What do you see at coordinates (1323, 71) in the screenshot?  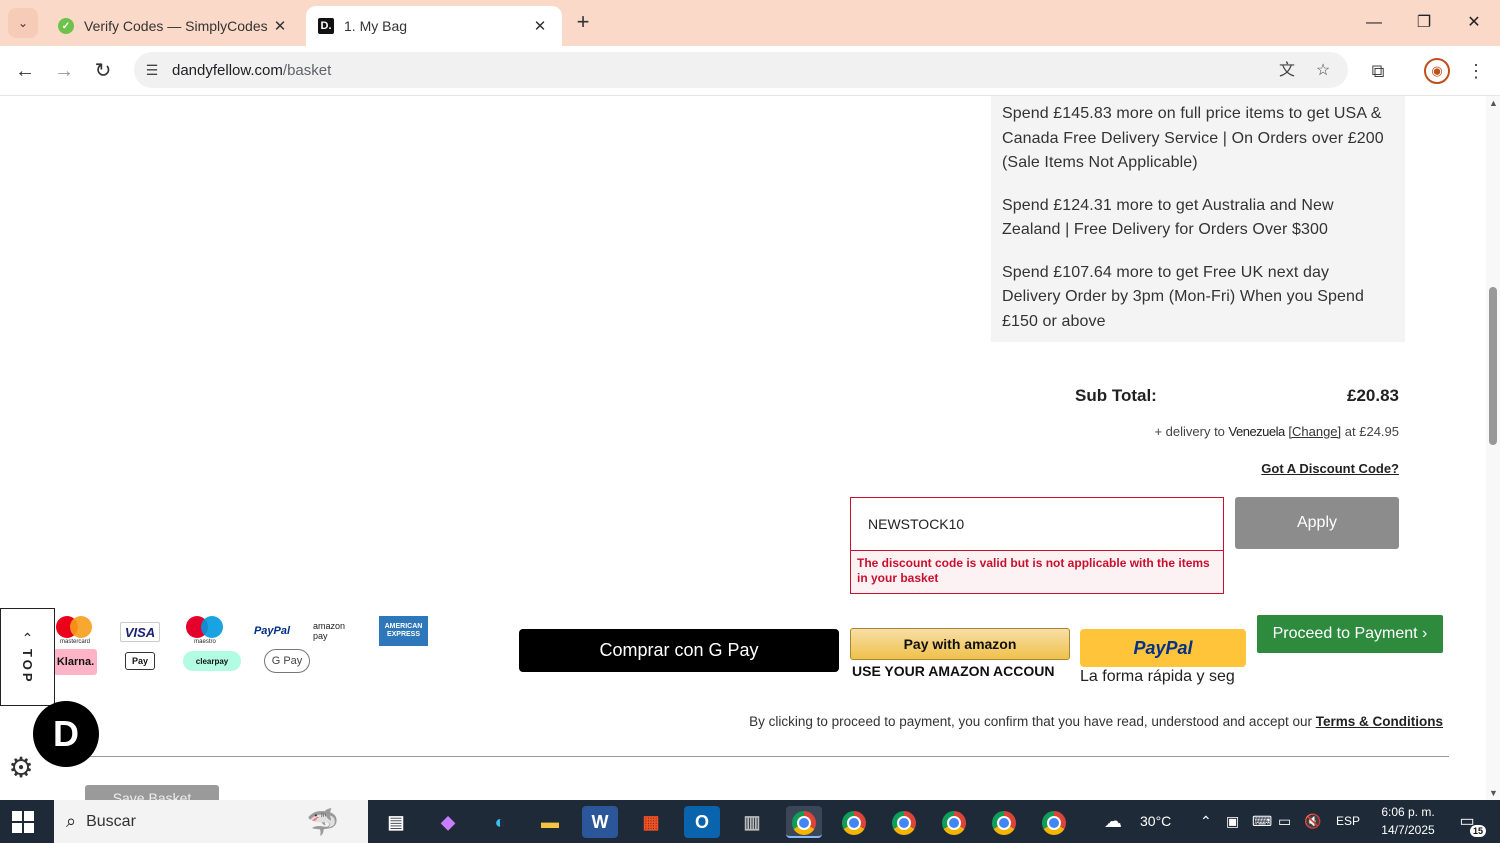 I see `bookmark-star-icon: ☆` at bounding box center [1323, 71].